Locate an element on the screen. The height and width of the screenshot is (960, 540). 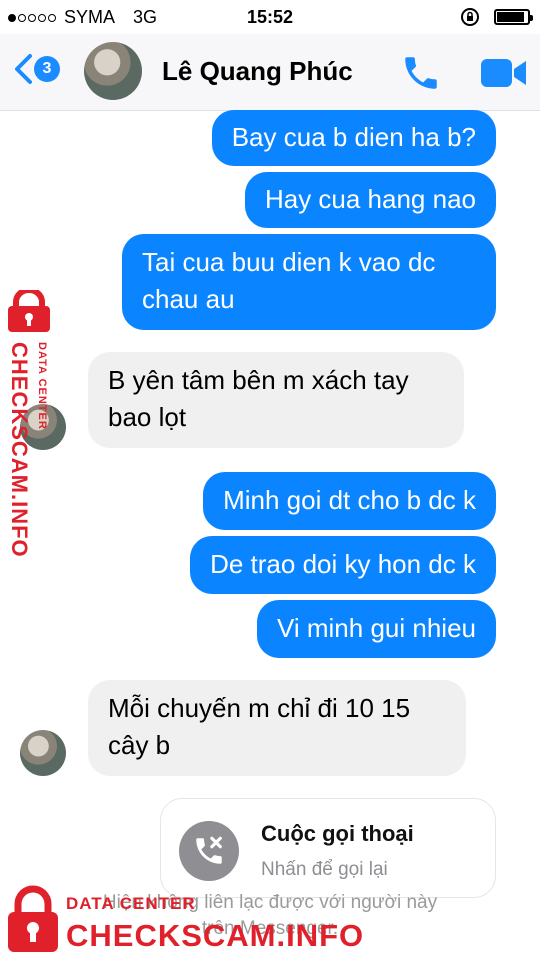
watermark-big-text: CHECKSCAM.INFO is located at coordinates (215, 935).